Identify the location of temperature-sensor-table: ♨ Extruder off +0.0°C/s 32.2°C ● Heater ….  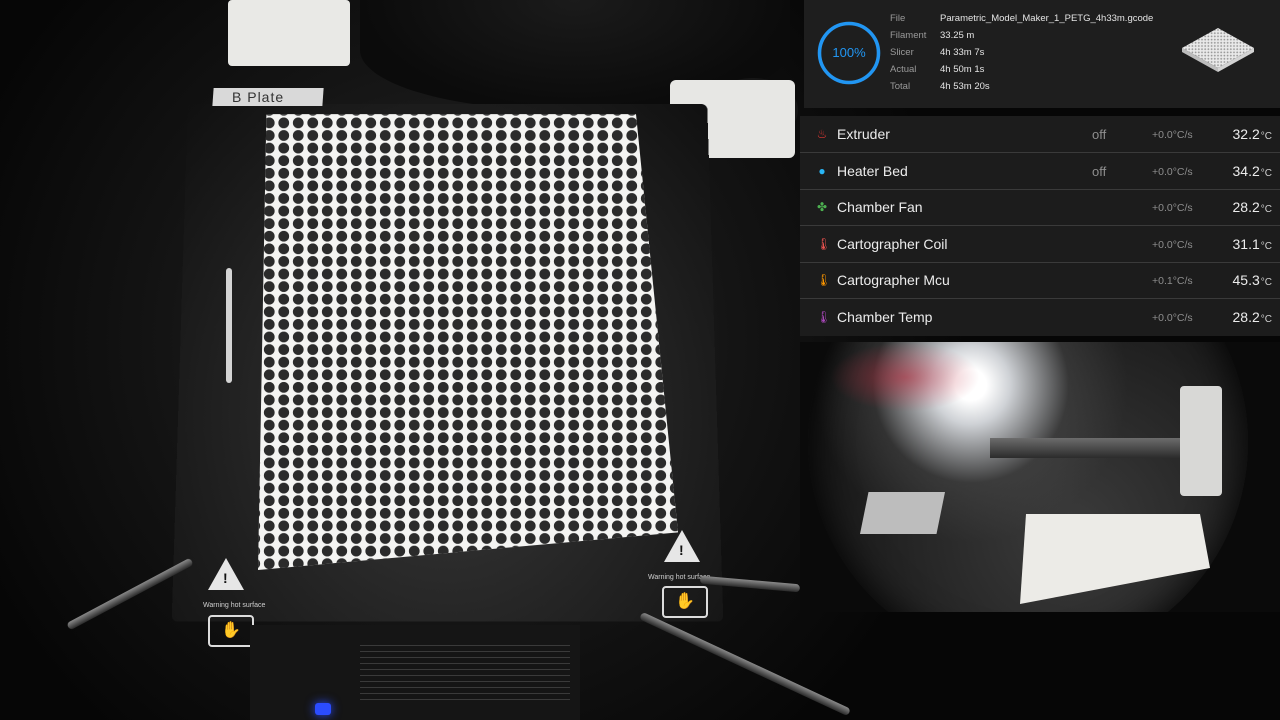
(1040, 226).